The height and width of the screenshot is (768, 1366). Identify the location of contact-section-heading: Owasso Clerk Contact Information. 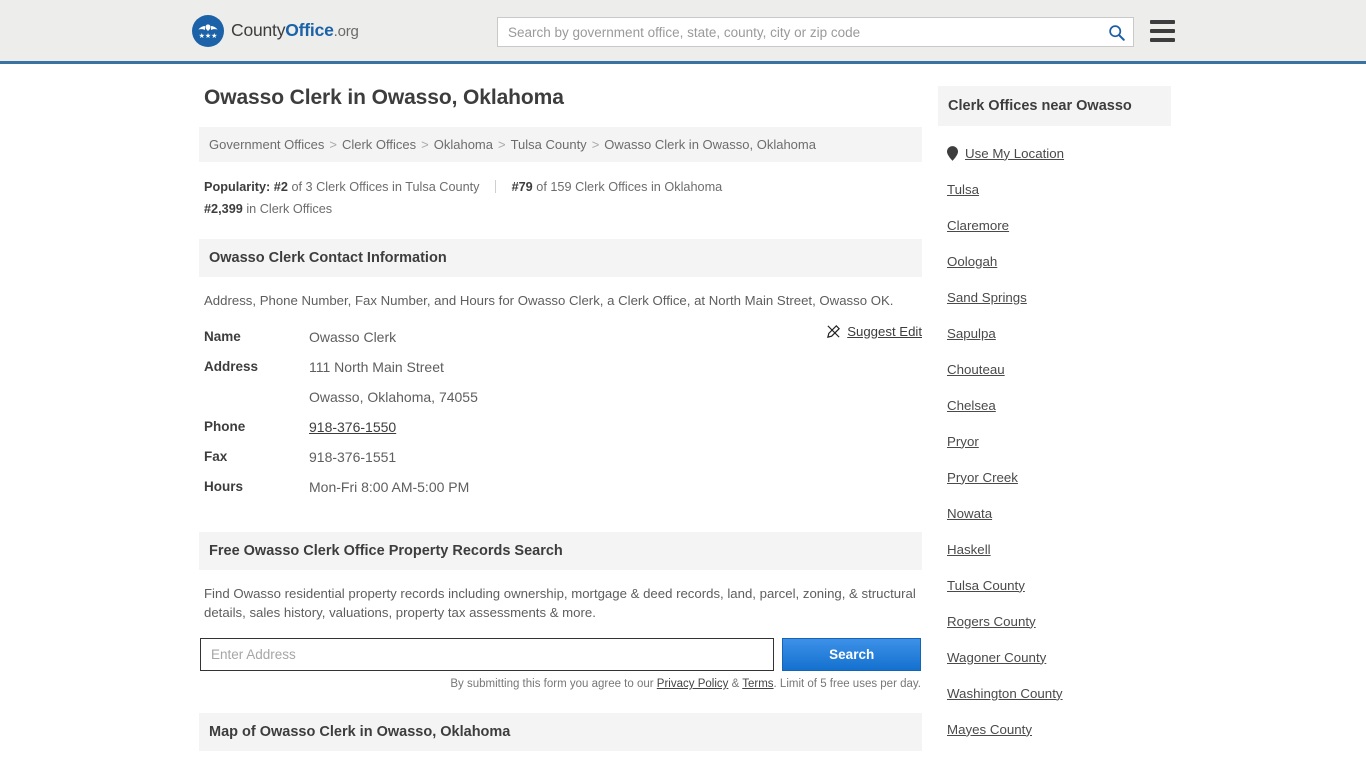
(560, 258).